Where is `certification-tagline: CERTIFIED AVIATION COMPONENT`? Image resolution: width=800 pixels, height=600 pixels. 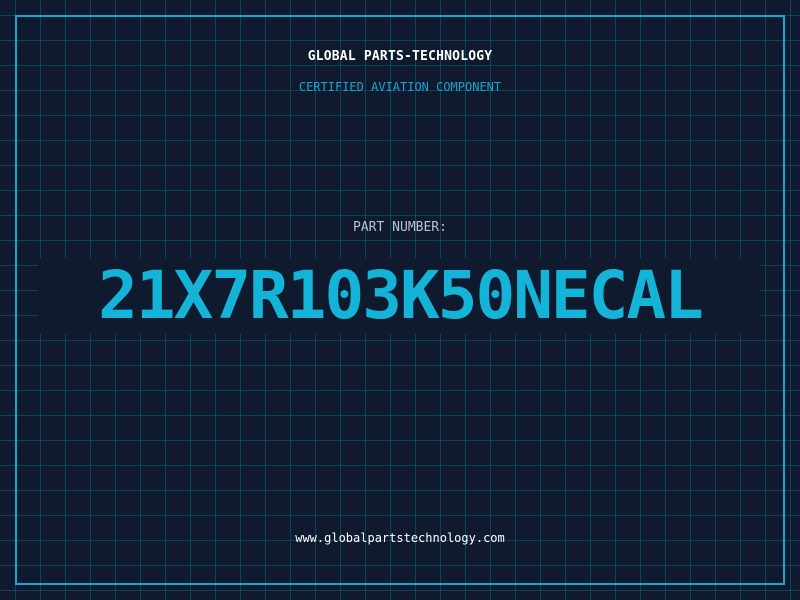
certification-tagline: CERTIFIED AVIATION COMPONENT is located at coordinates (400, 87).